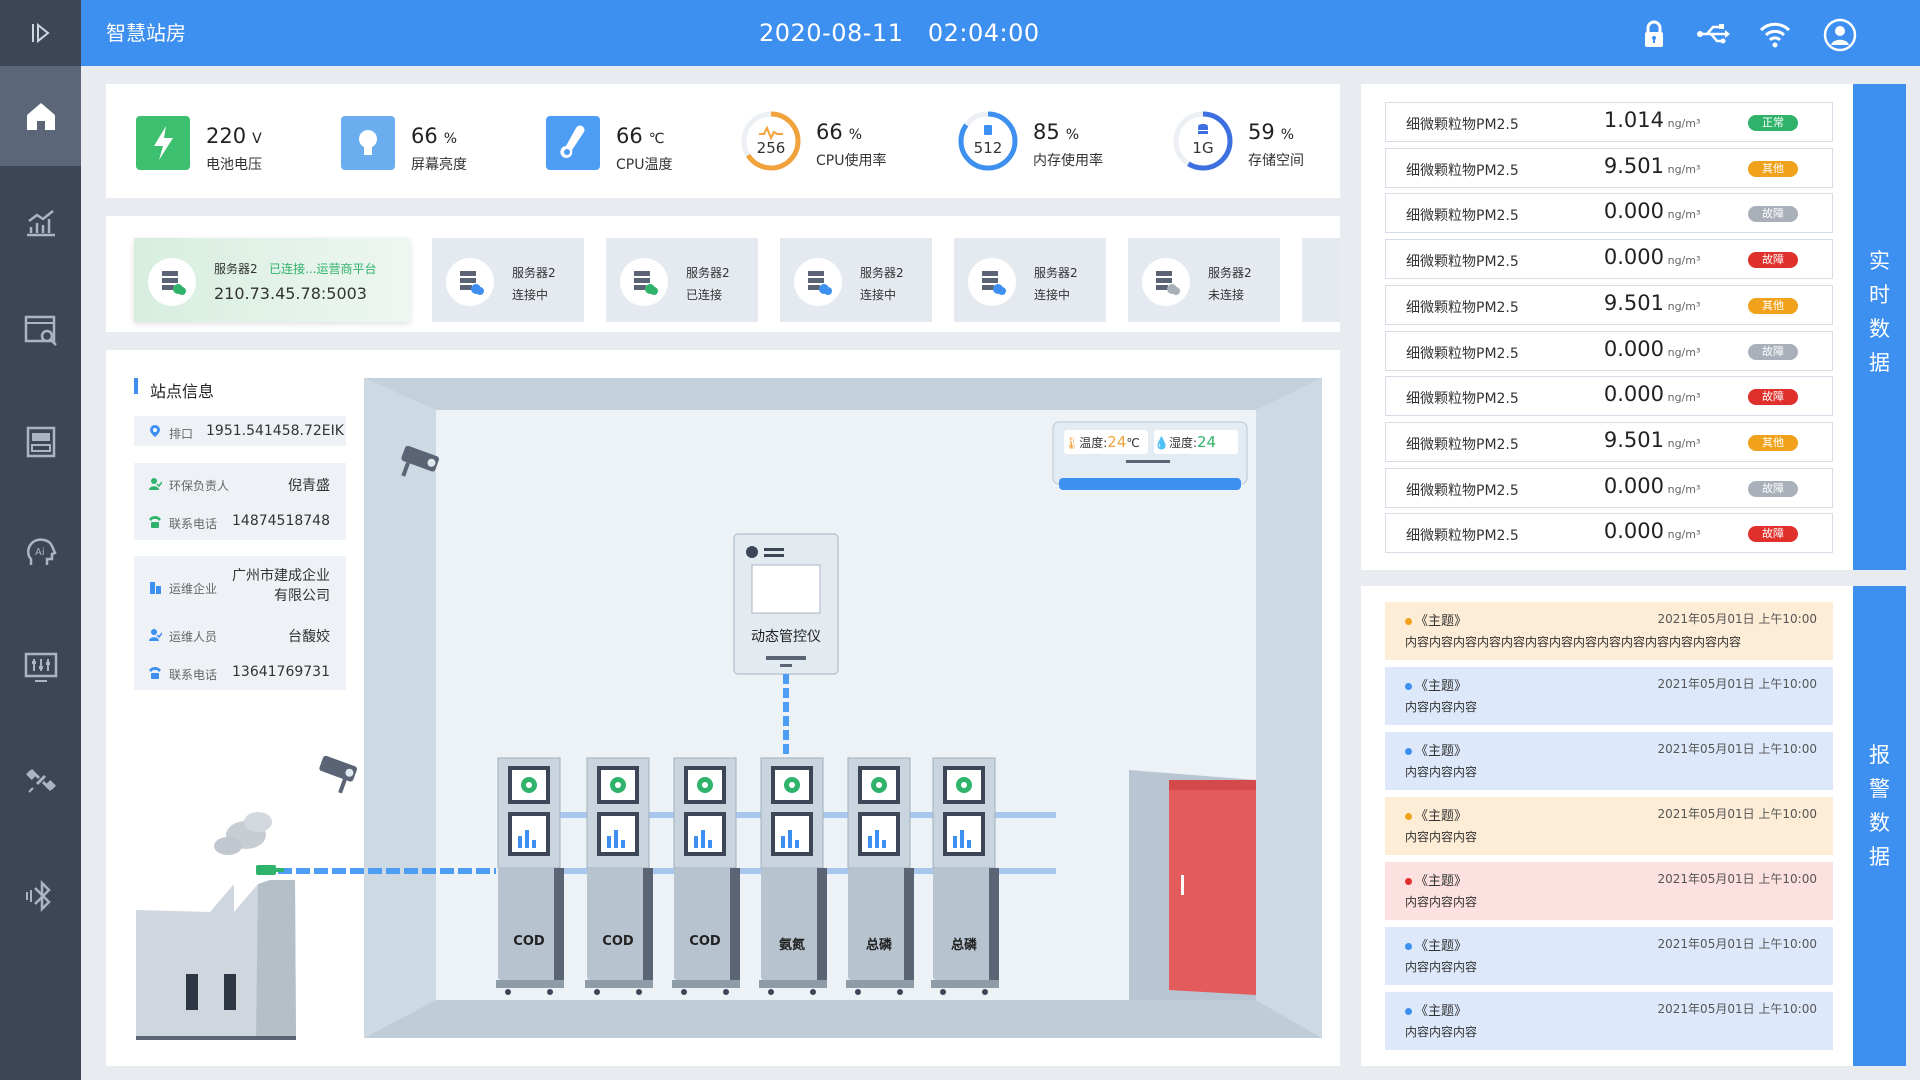 The height and width of the screenshot is (1080, 1920). I want to click on usb-button, so click(1712, 34).